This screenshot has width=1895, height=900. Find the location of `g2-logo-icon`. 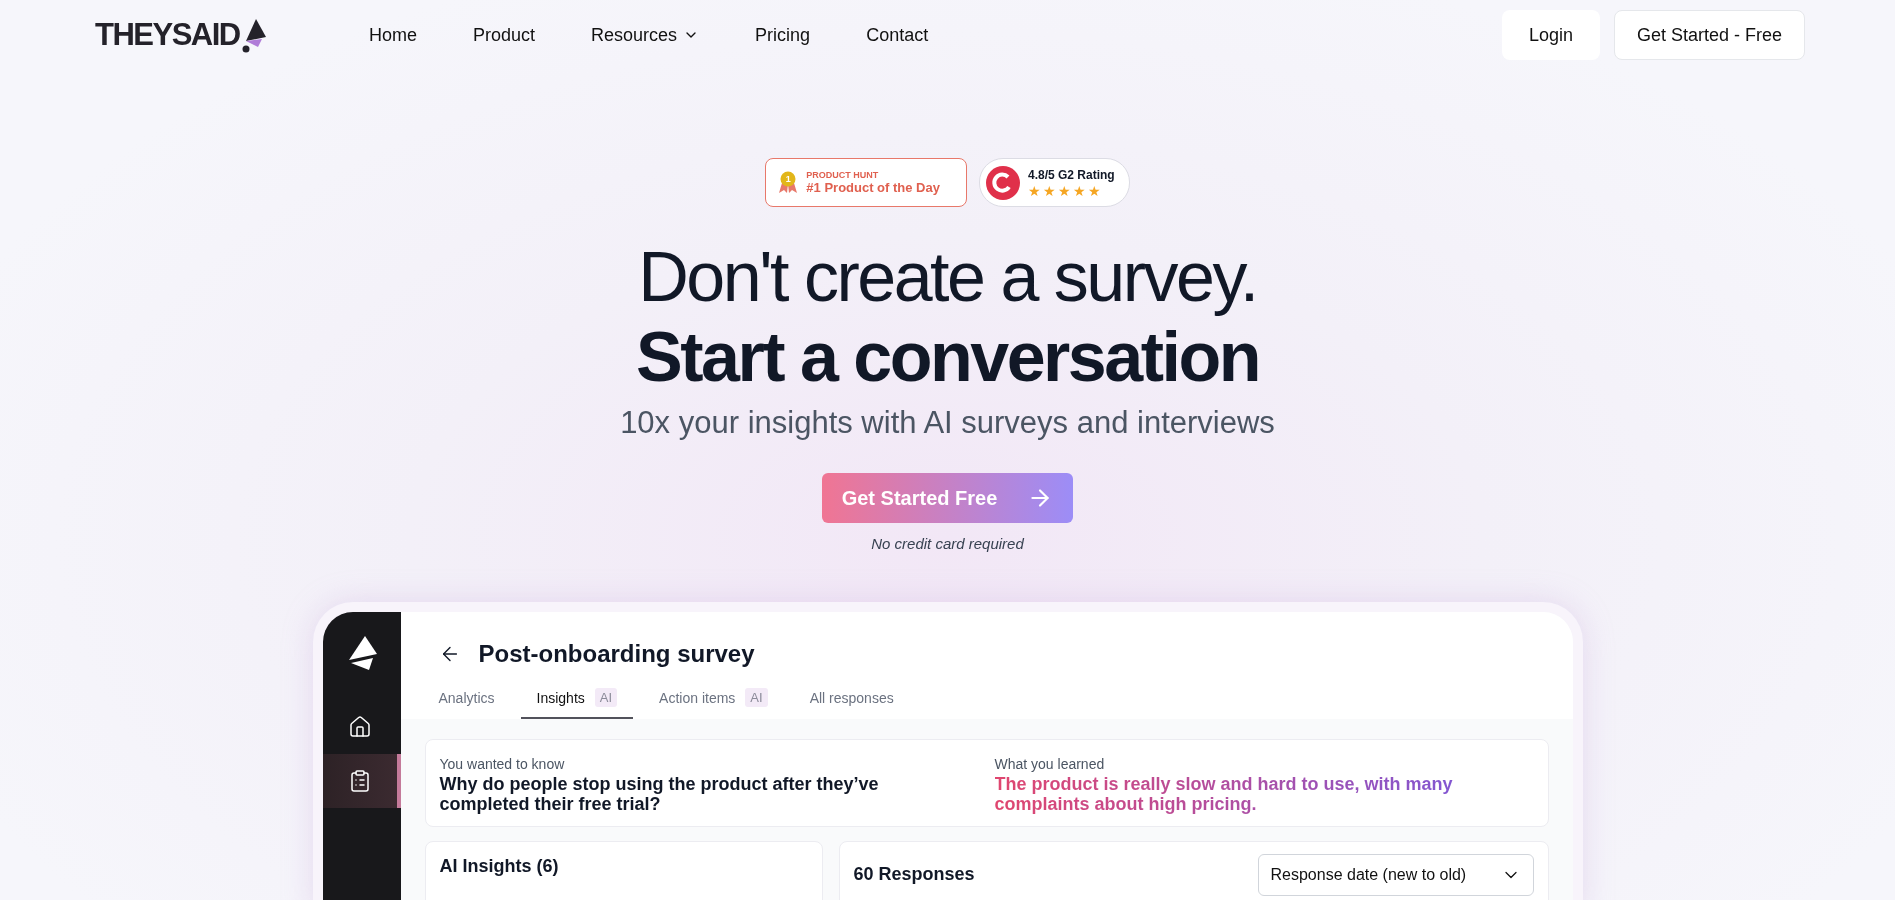

g2-logo-icon is located at coordinates (1002, 182).